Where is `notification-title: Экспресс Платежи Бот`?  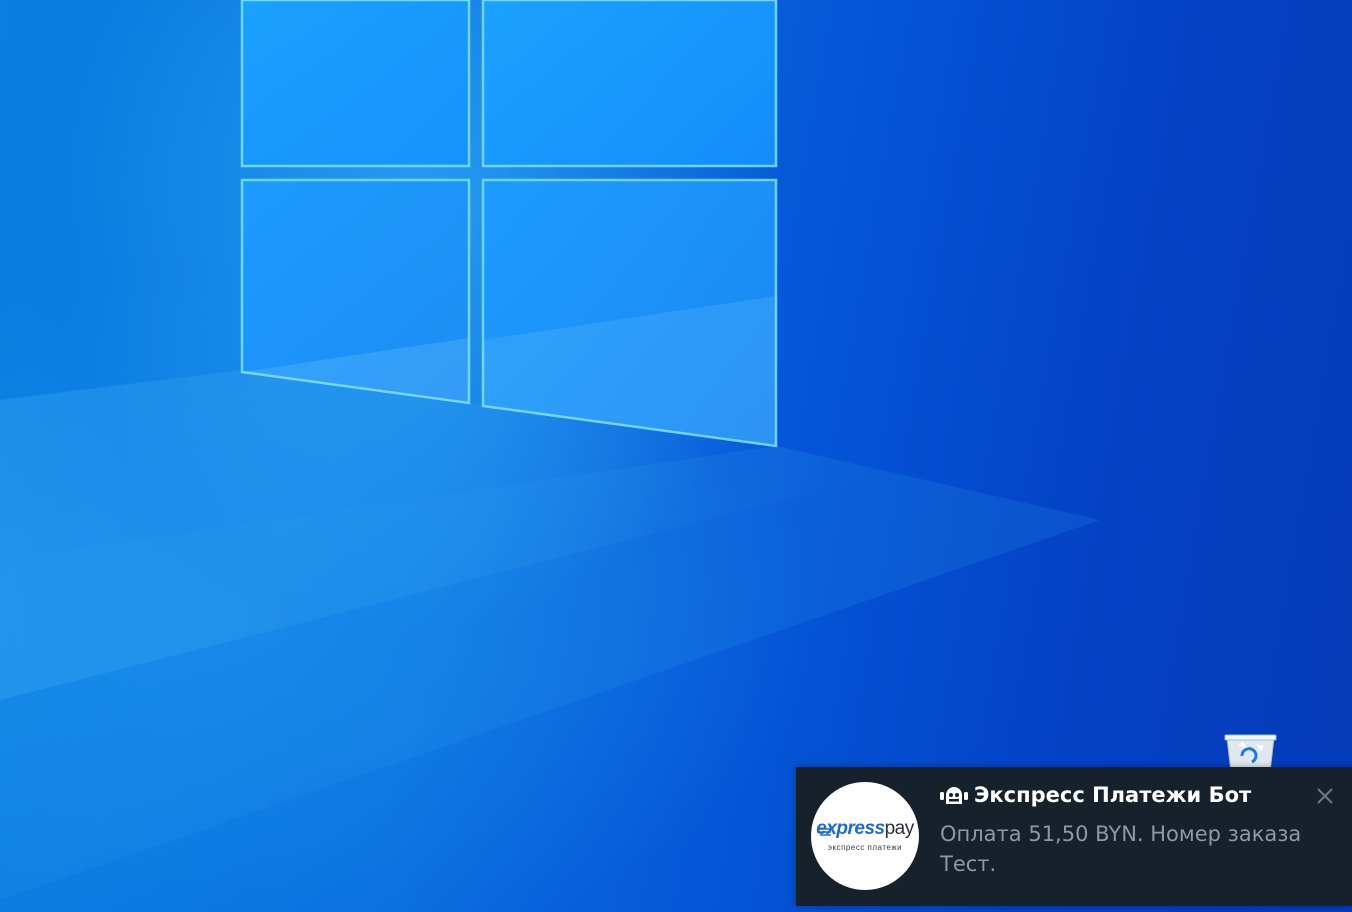 notification-title: Экспресс Платежи Бот is located at coordinates (1113, 795).